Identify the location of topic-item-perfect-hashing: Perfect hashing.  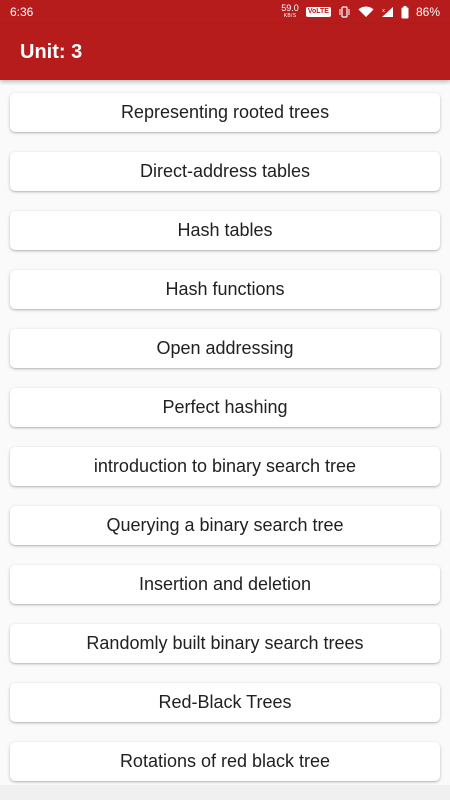
(225, 407).